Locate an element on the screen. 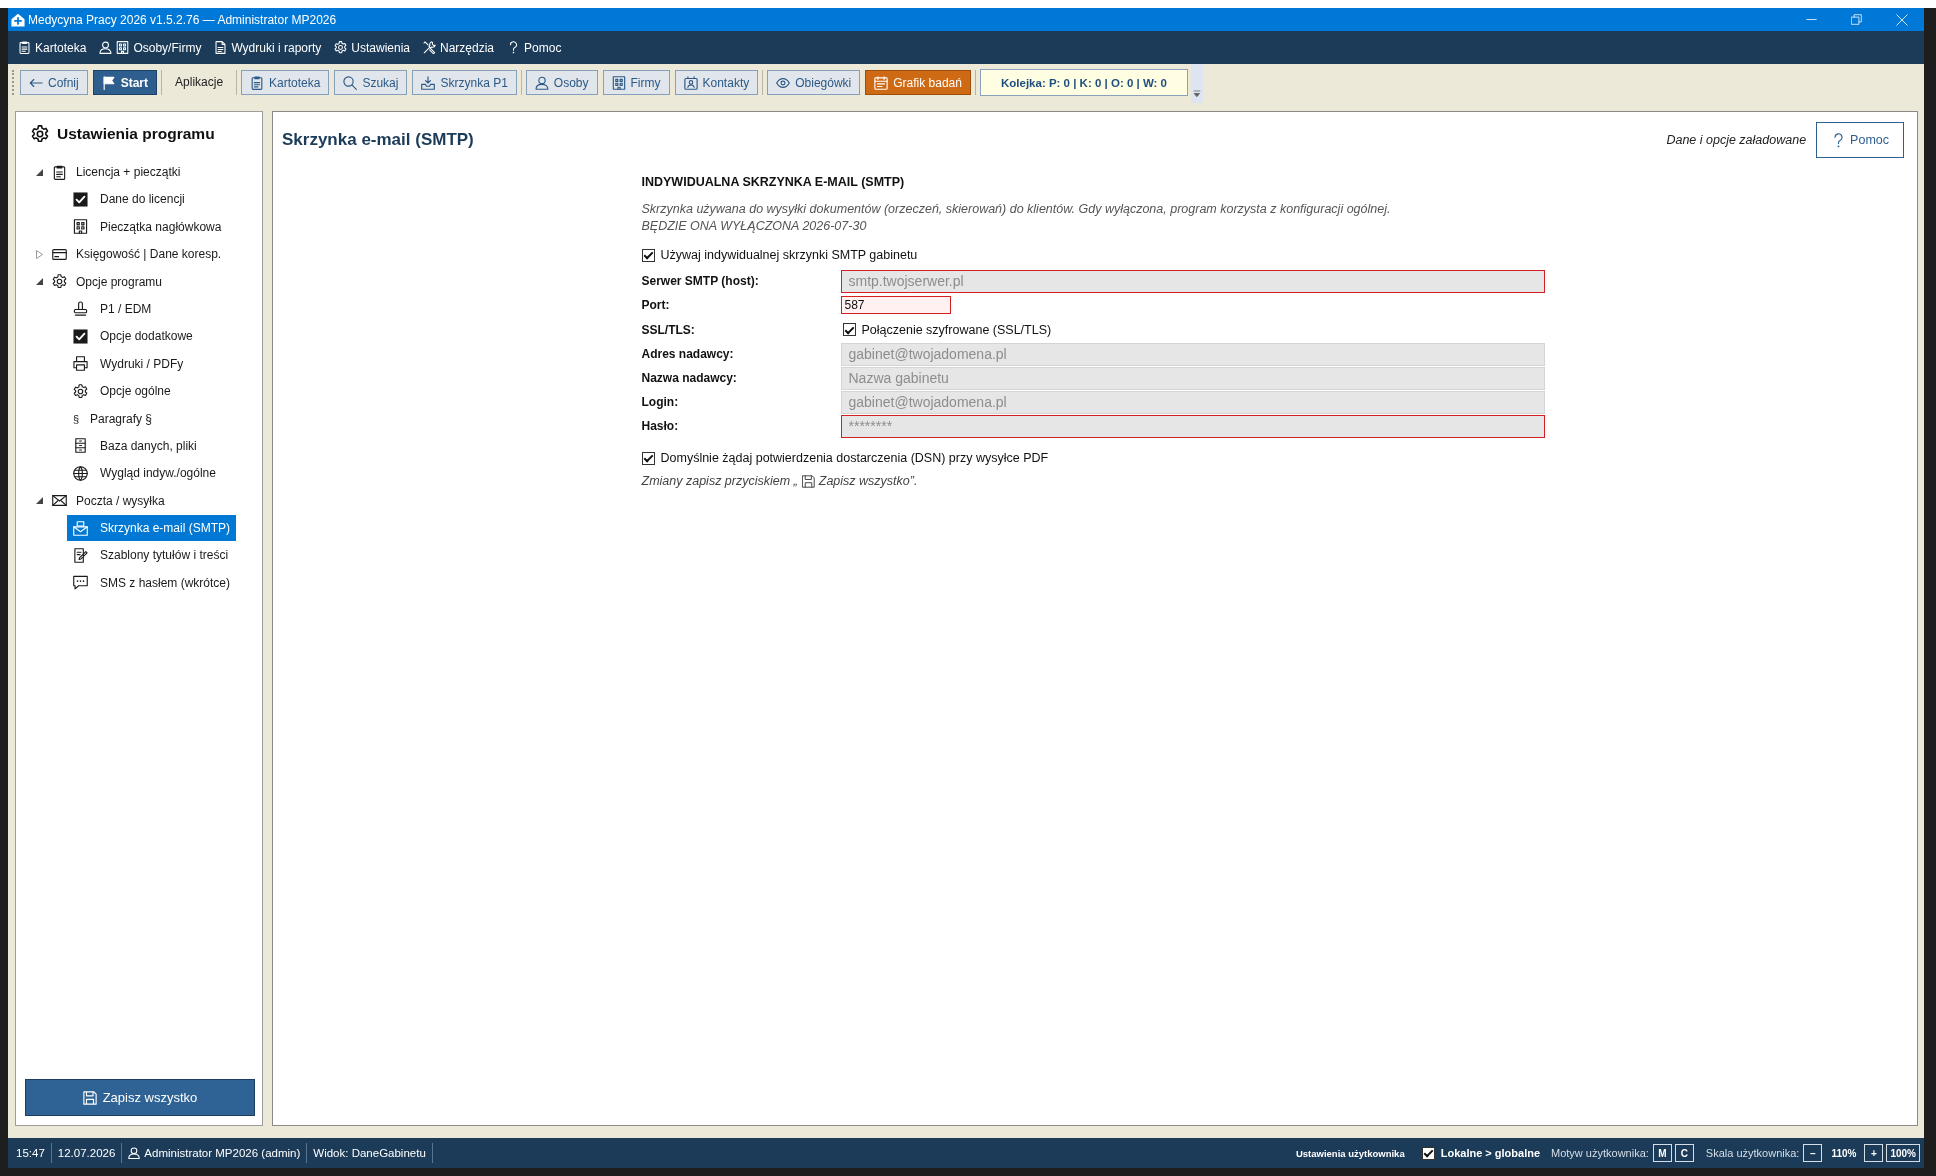 This screenshot has height=1176, width=1936. user-settings-link: Ustawienia użytkownika is located at coordinates (1350, 1153).